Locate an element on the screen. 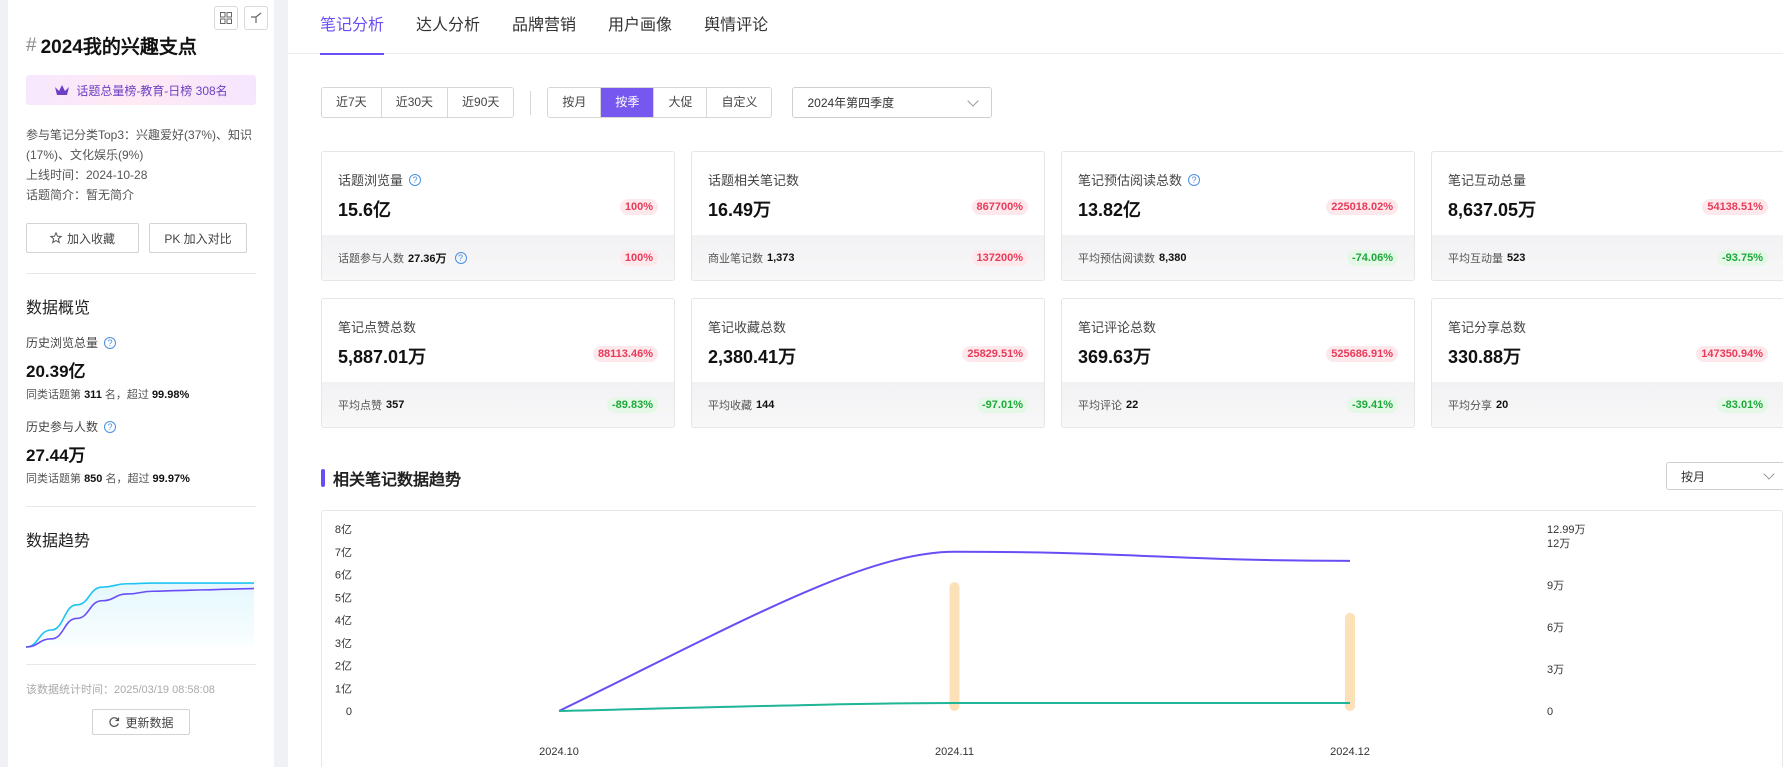 Image resolution: width=1783 pixels, height=767 pixels. rank-number: 850 is located at coordinates (93, 479).